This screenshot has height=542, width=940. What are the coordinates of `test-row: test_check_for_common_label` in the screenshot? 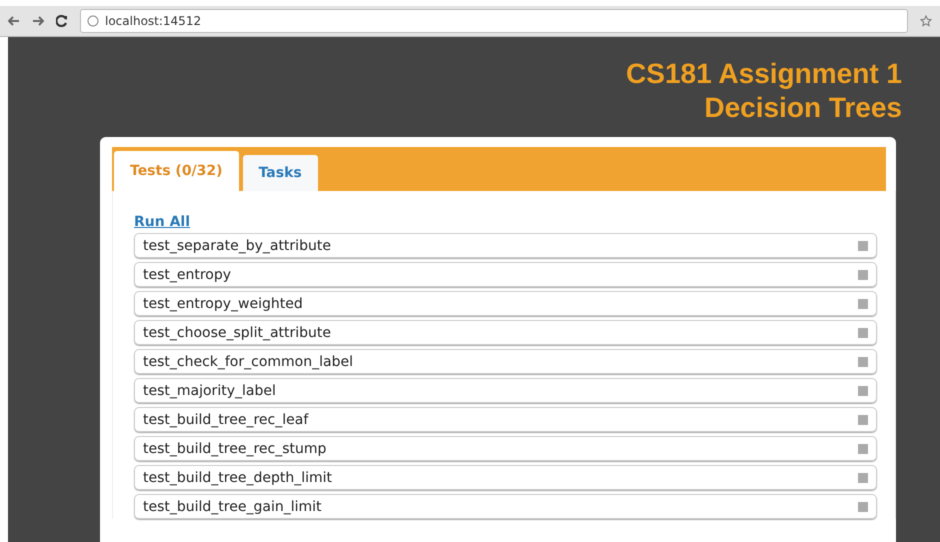 It's located at (505, 361).